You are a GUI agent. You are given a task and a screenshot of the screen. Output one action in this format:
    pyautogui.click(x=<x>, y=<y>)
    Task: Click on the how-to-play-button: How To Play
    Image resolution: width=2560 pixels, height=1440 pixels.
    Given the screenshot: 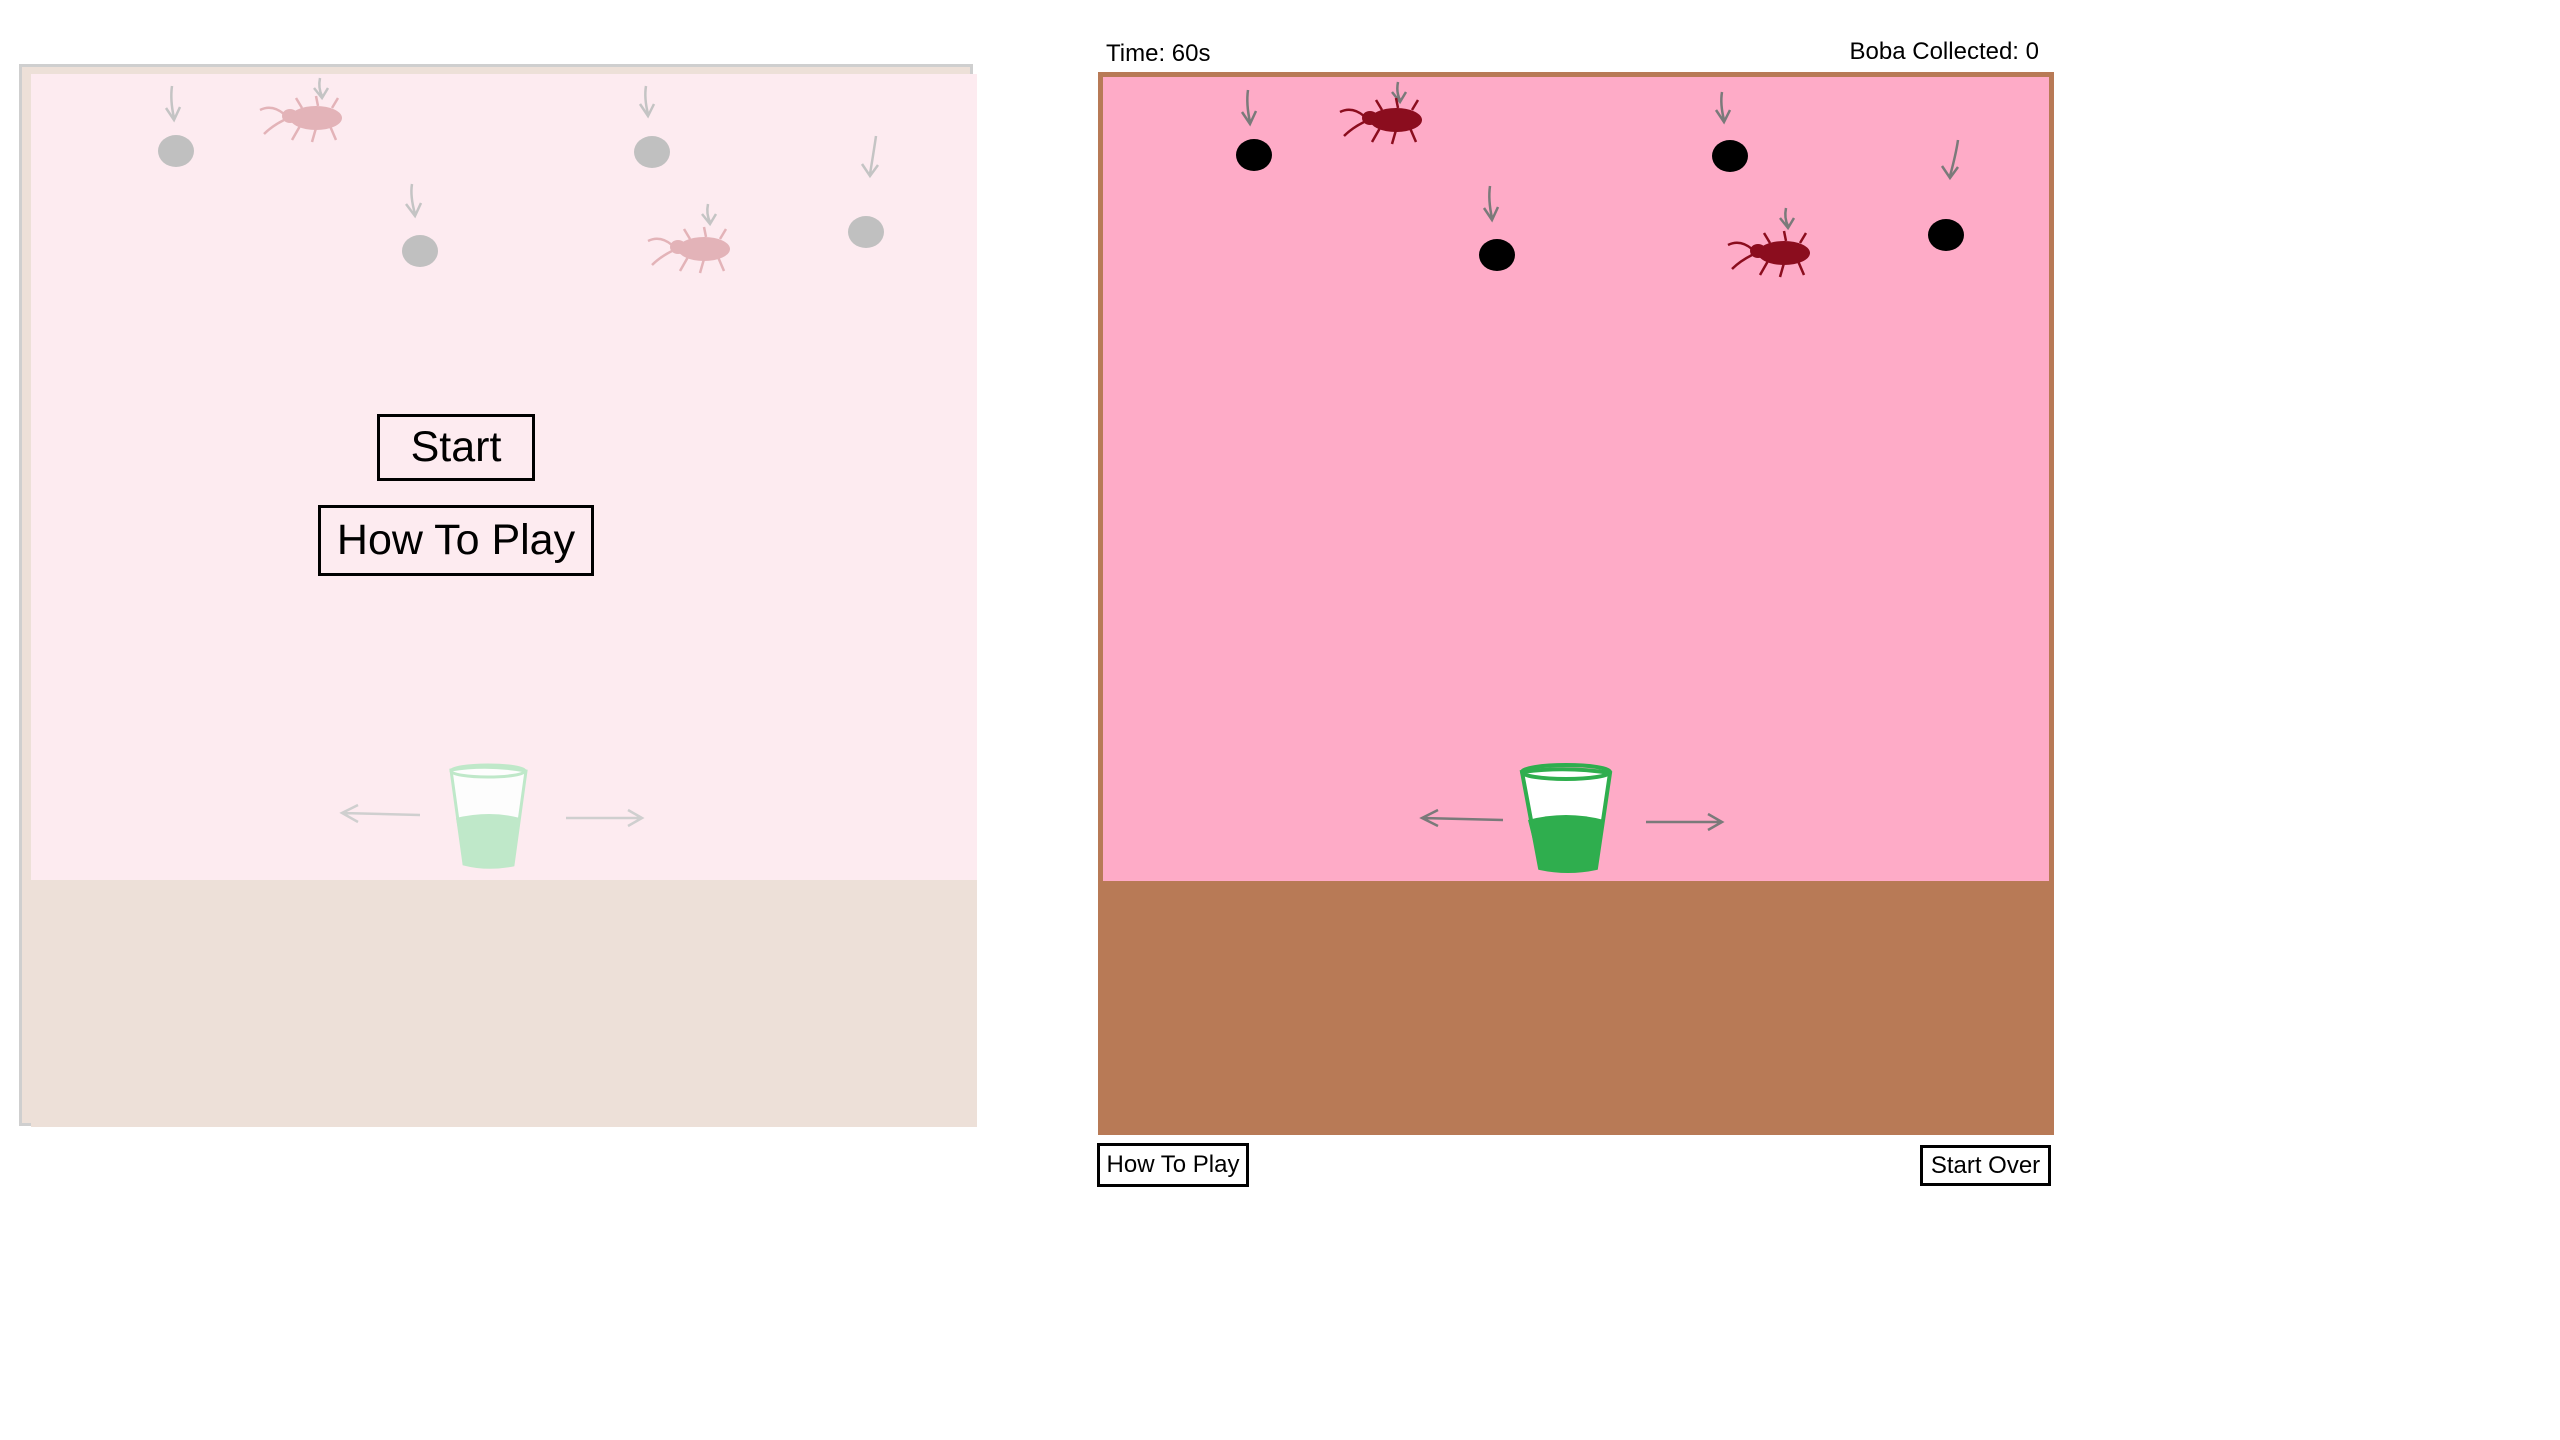 What is the action you would take?
    pyautogui.click(x=1173, y=1165)
    